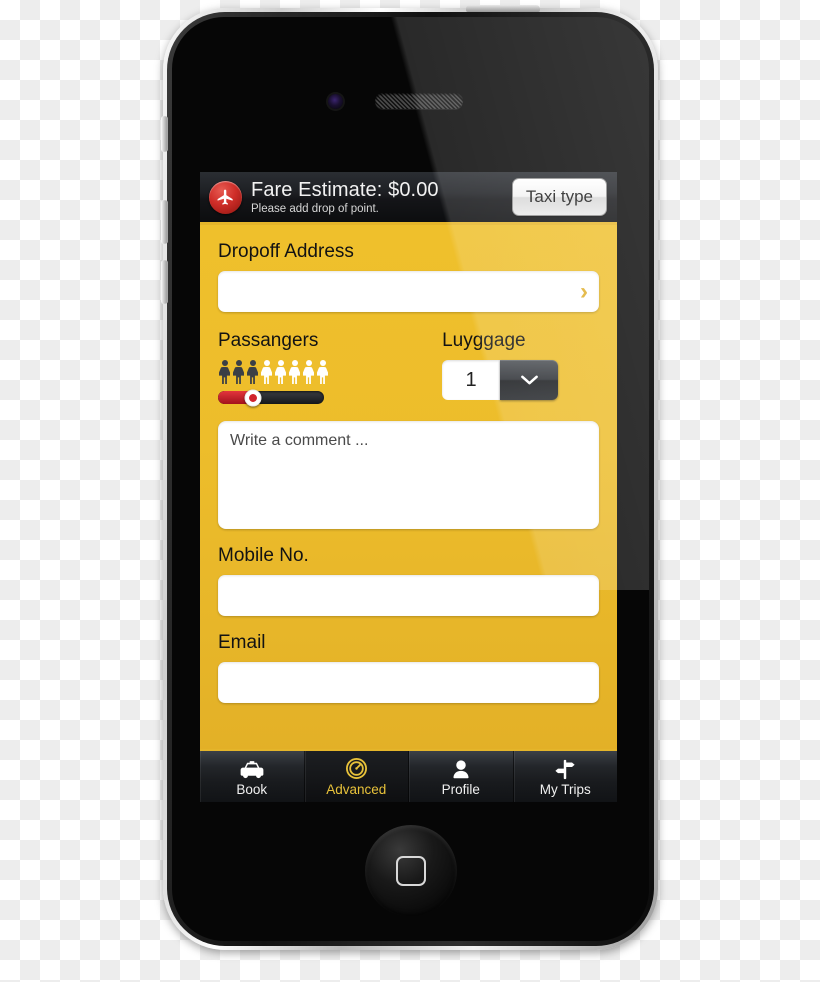  Describe the element at coordinates (164, 134) in the screenshot. I see `silence-switch` at that location.